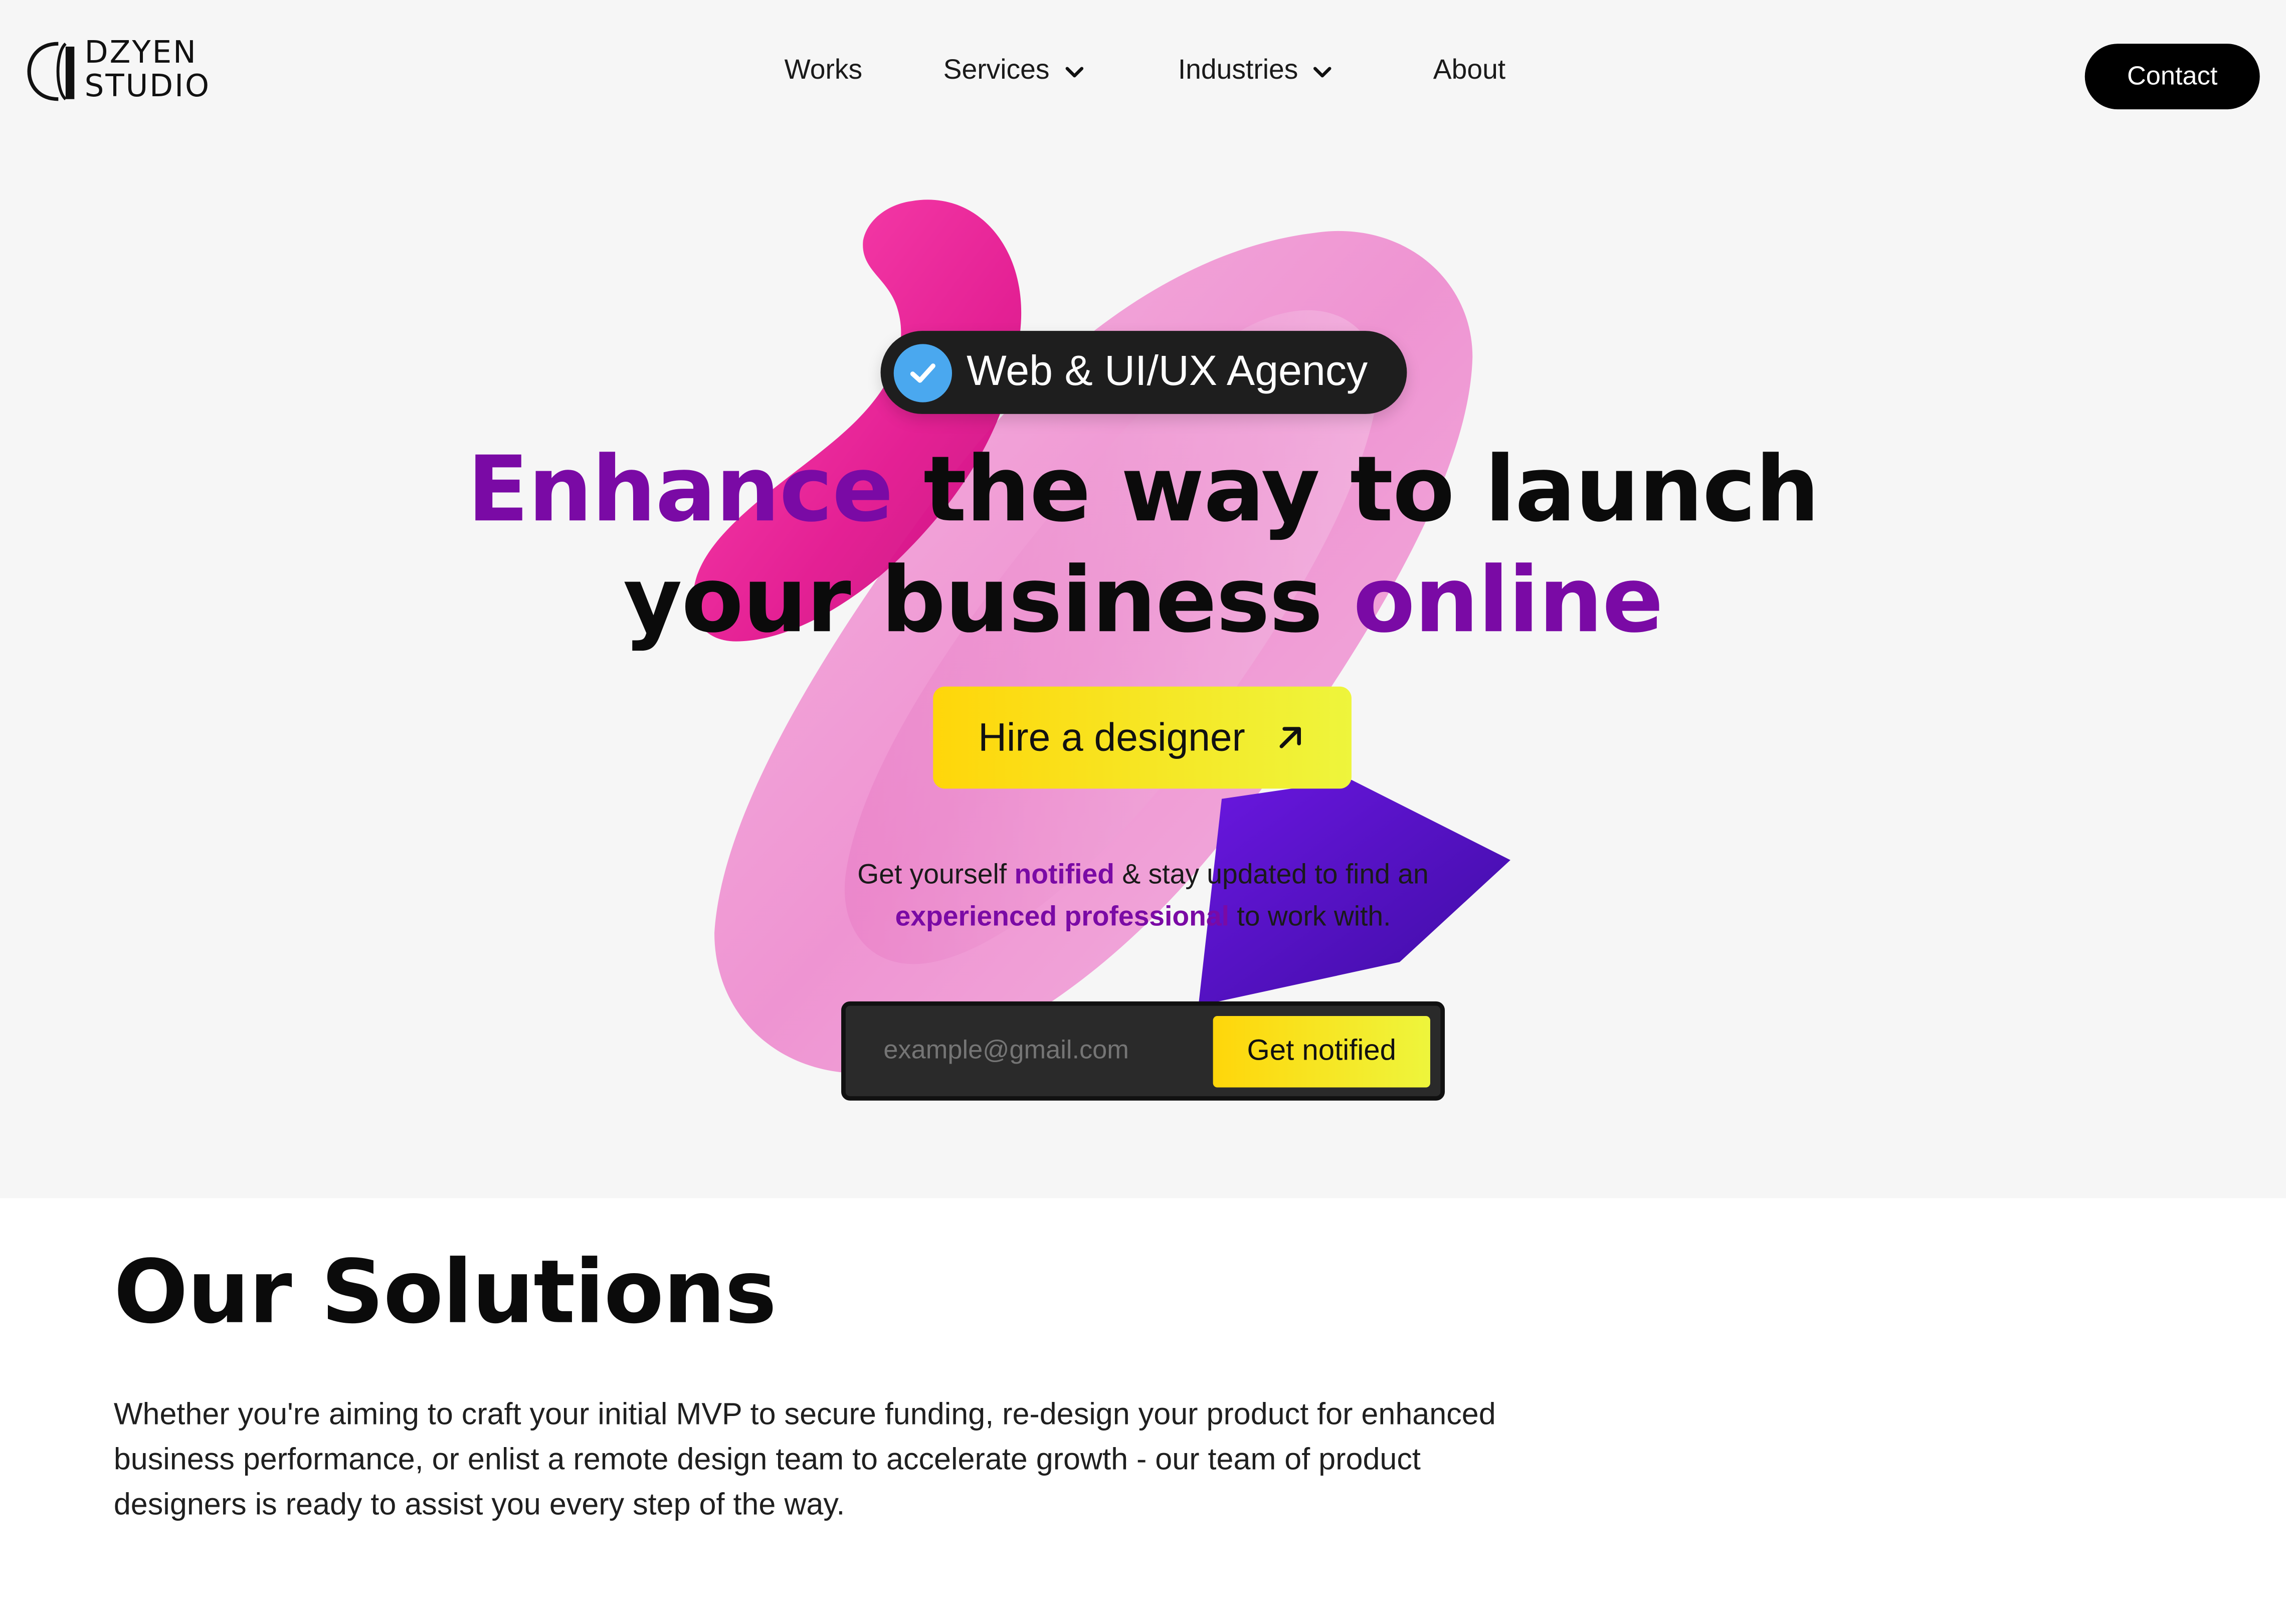 This screenshot has width=2286, height=1624. I want to click on logo-text-line1: DZYEN, so click(141, 52).